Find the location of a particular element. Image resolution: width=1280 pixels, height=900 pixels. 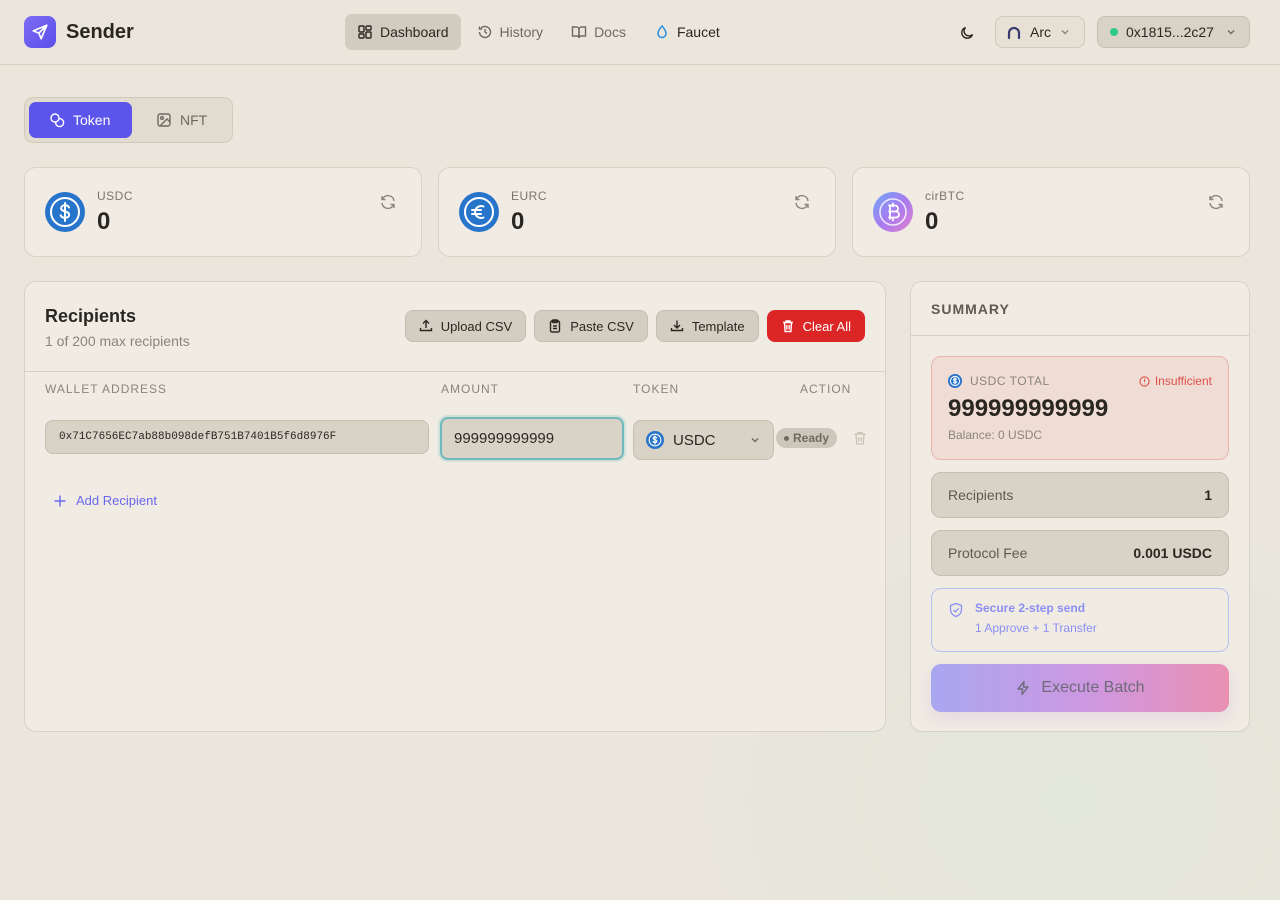

brand: Sender is located at coordinates (79, 32).